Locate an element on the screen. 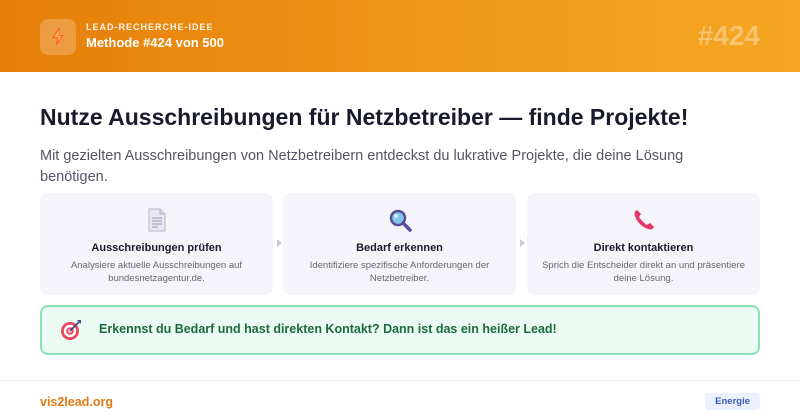  target-icon is located at coordinates (71, 330).